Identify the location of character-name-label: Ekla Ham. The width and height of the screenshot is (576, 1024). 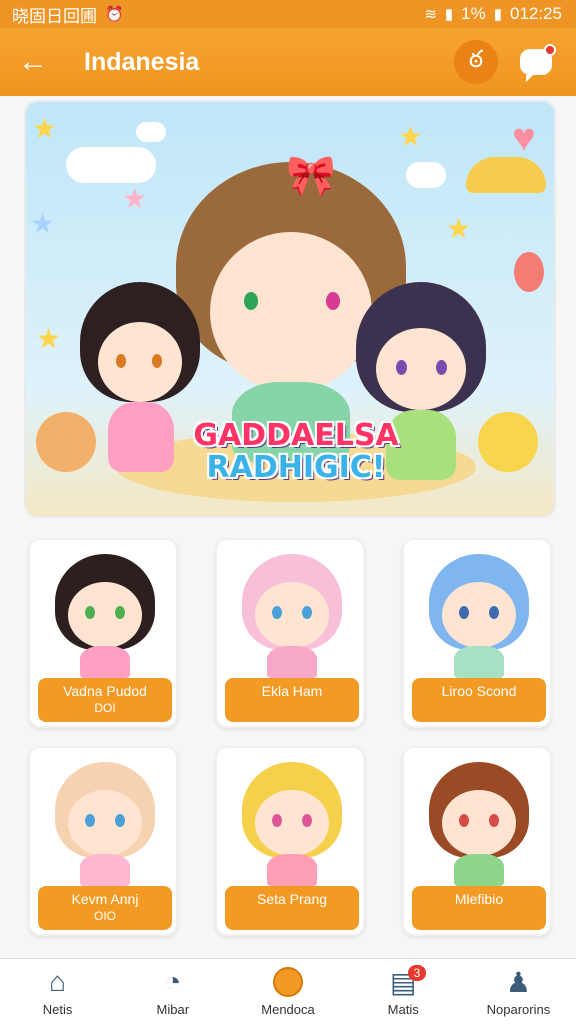
(292, 700).